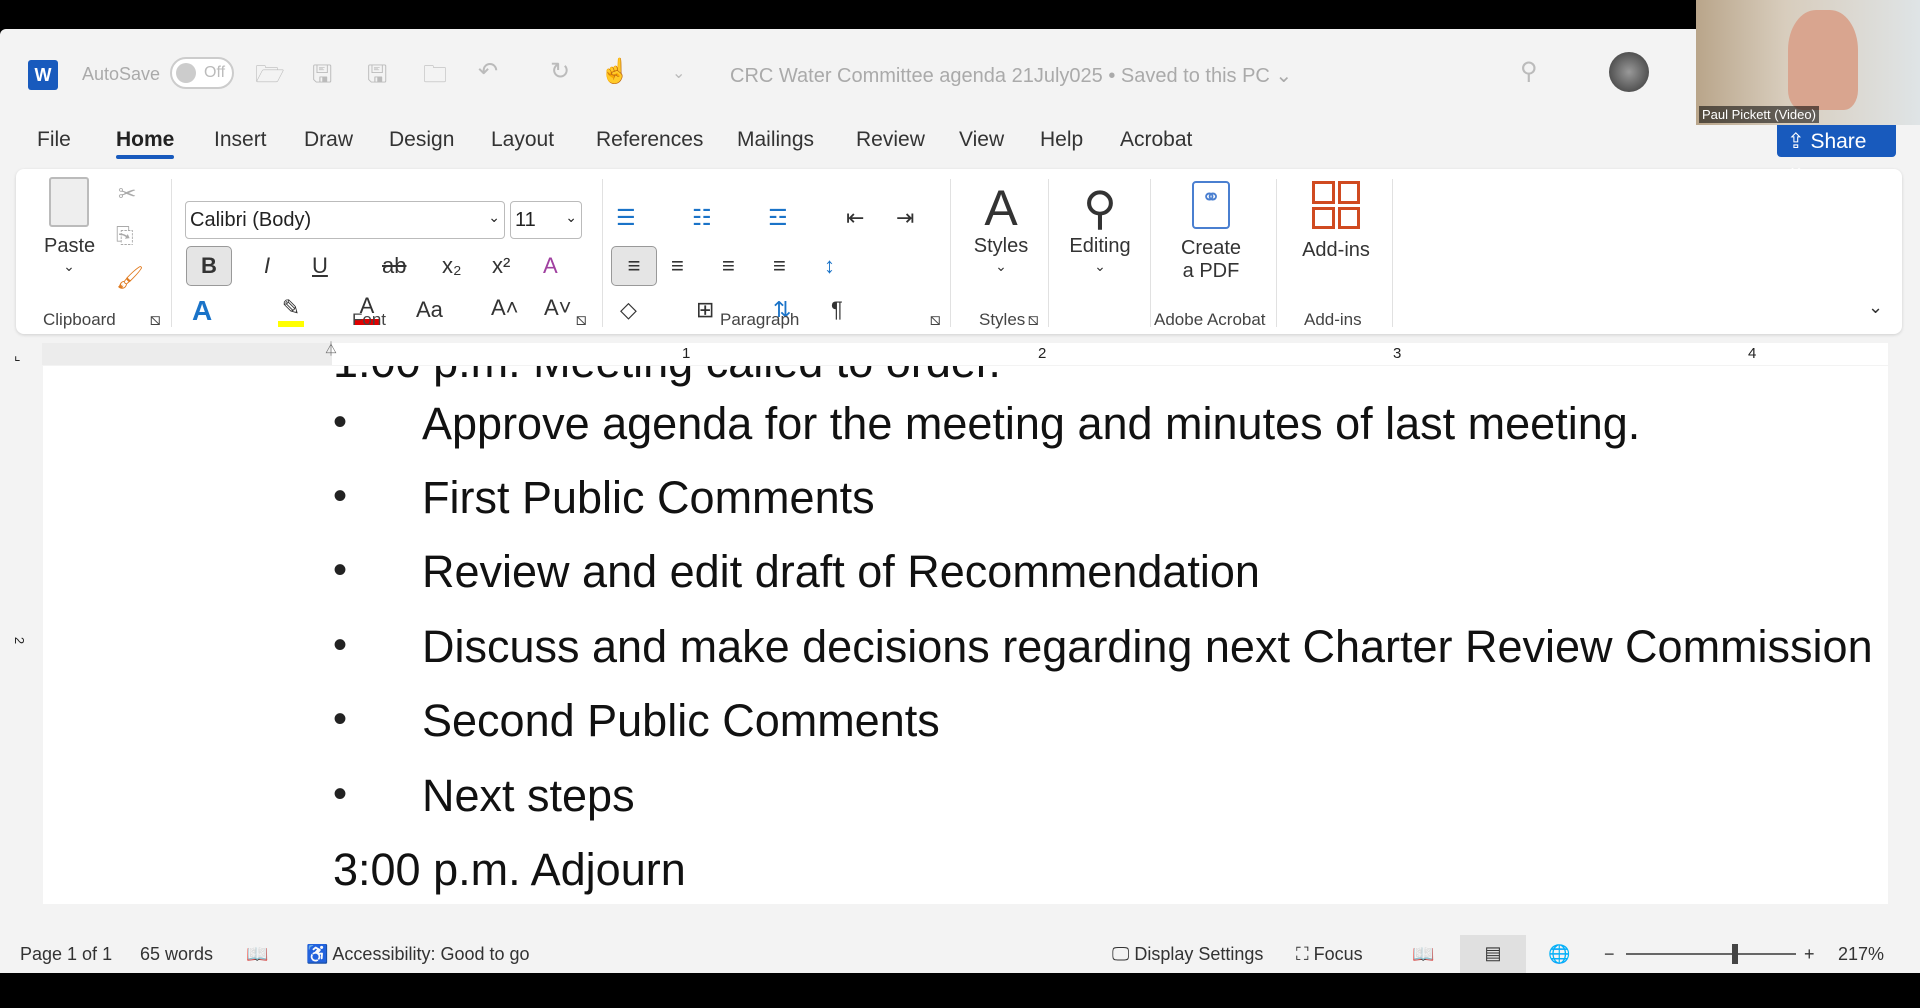  I want to click on page-count: Page 1 of 1, so click(66, 954).